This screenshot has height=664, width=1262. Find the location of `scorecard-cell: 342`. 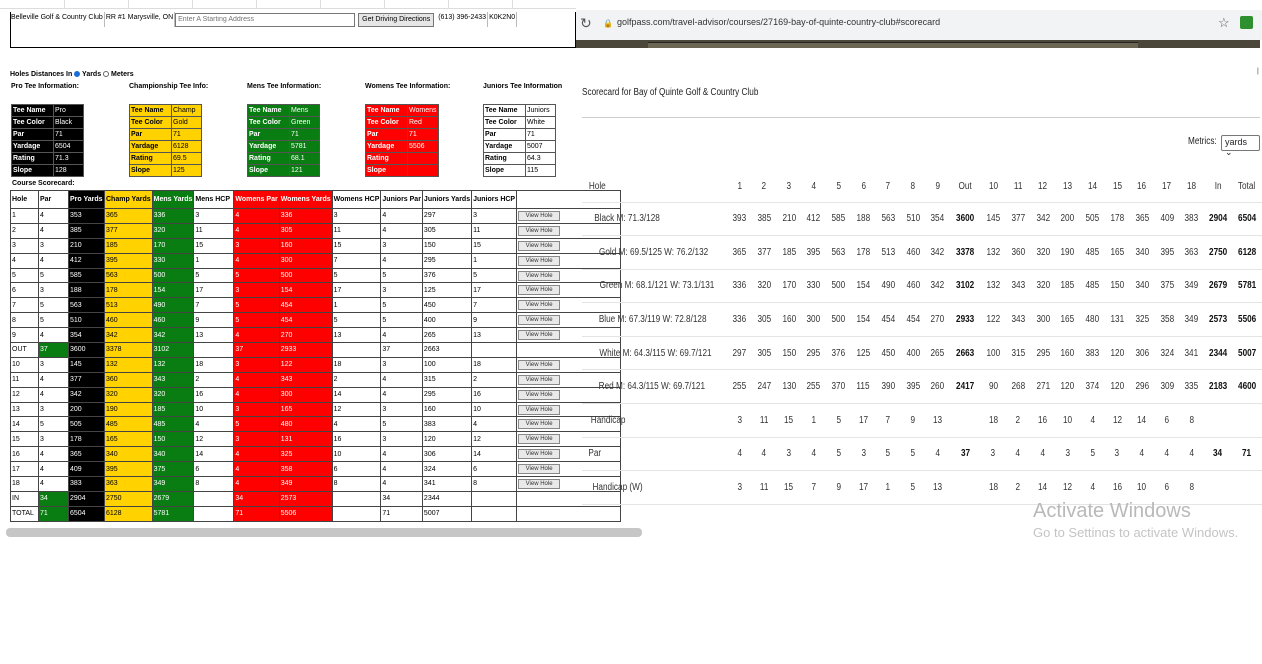

scorecard-cell: 342 is located at coordinates (128, 335).